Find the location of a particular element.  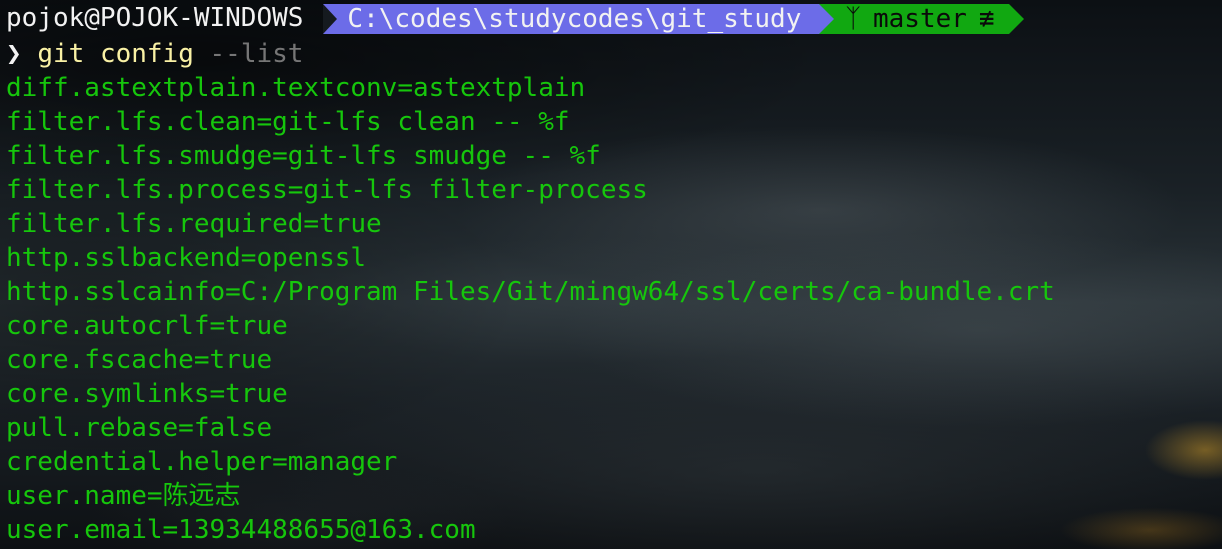

prompt-host: pojok@POJOK-WINDOWS is located at coordinates (155, 18).